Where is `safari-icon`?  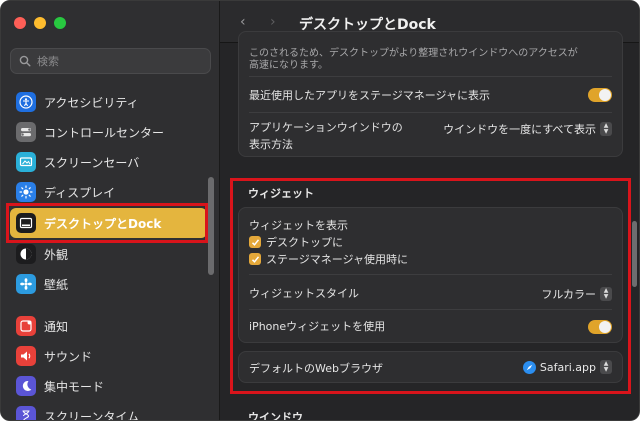
safari-icon is located at coordinates (529, 367).